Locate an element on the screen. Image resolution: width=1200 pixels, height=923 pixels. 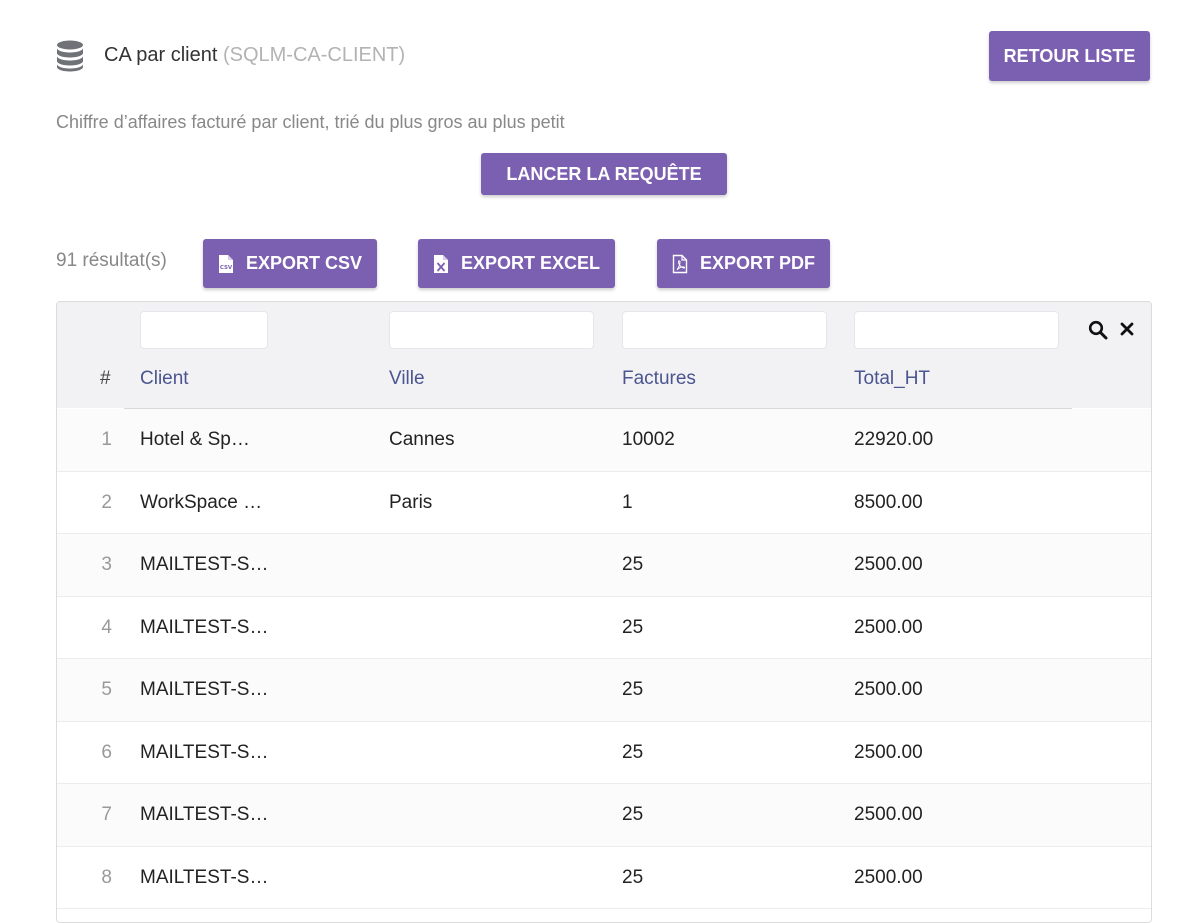
svg-text: CSV is located at coordinates (226, 268).